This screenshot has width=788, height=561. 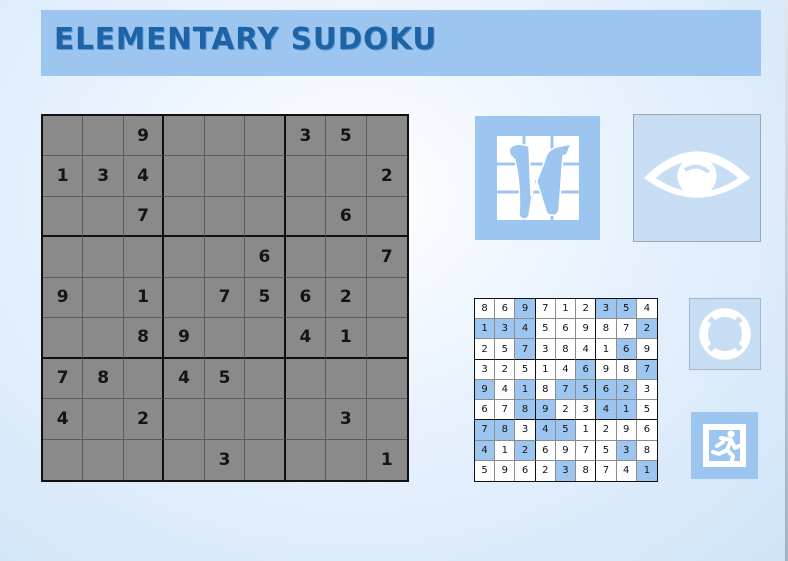 What do you see at coordinates (525, 430) in the screenshot?
I see `solution-cell: 3` at bounding box center [525, 430].